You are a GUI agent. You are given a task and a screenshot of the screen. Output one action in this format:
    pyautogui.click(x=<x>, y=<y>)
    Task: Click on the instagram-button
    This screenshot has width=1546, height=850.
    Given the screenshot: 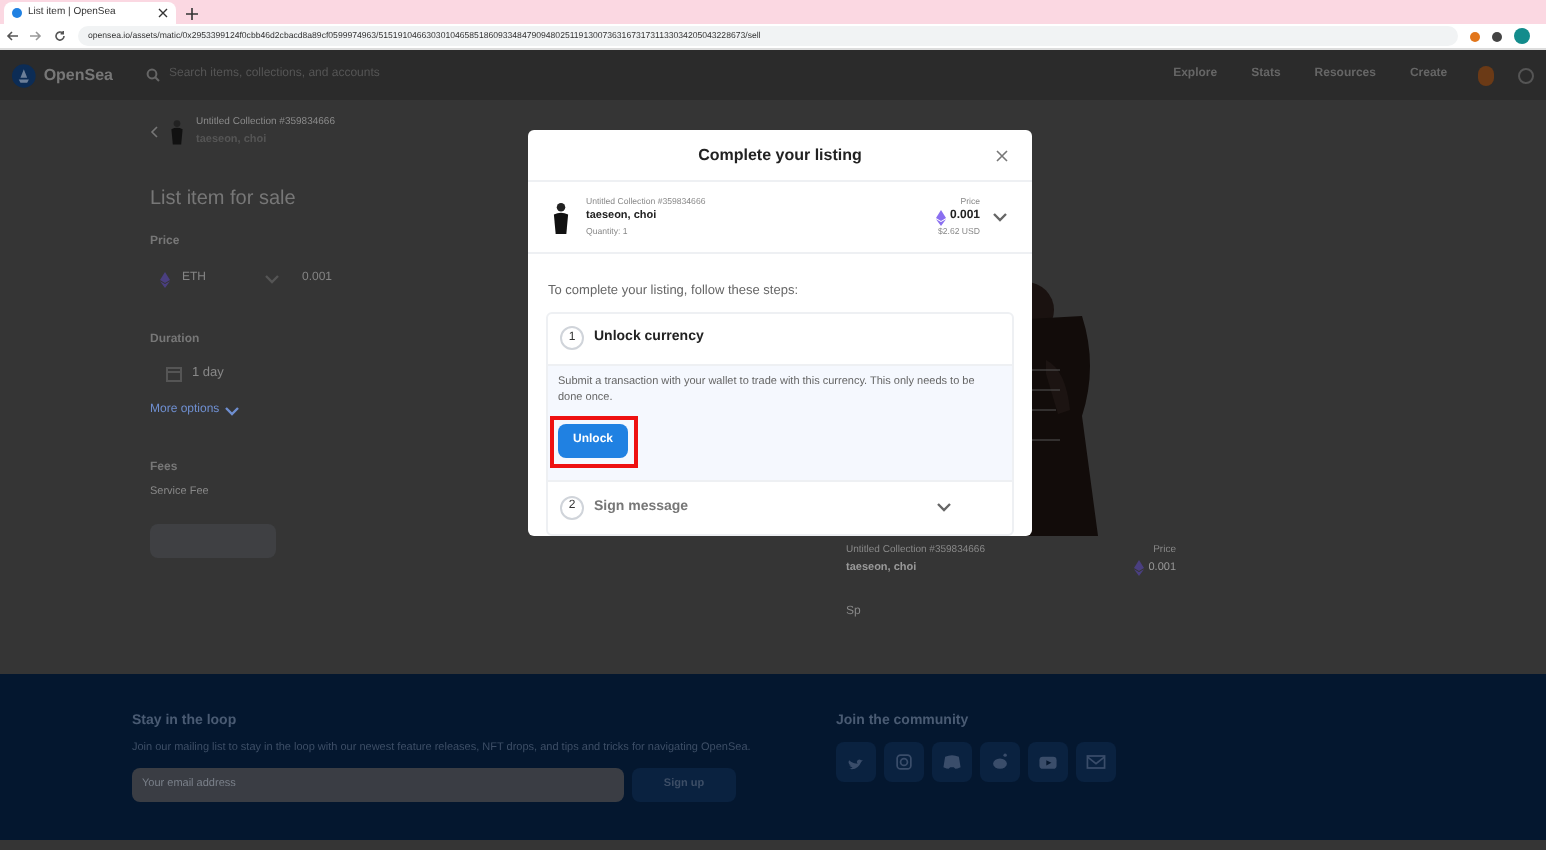 What is the action you would take?
    pyautogui.click(x=904, y=761)
    